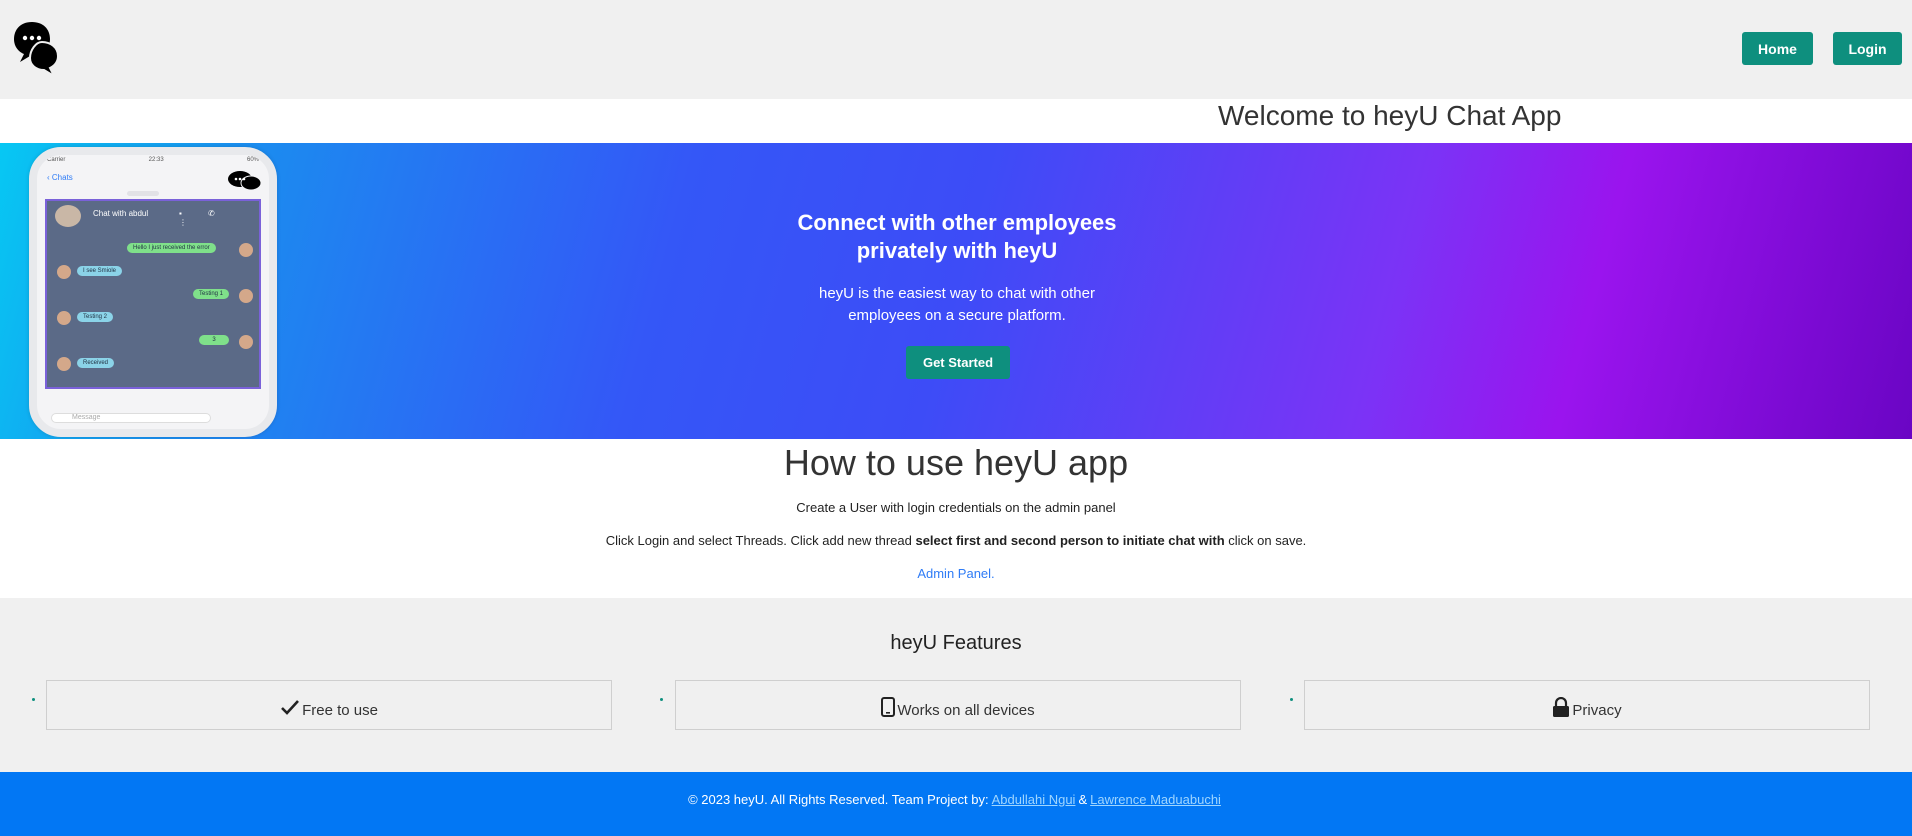 The height and width of the screenshot is (836, 1912). I want to click on chat-message: Testing 1, so click(211, 294).